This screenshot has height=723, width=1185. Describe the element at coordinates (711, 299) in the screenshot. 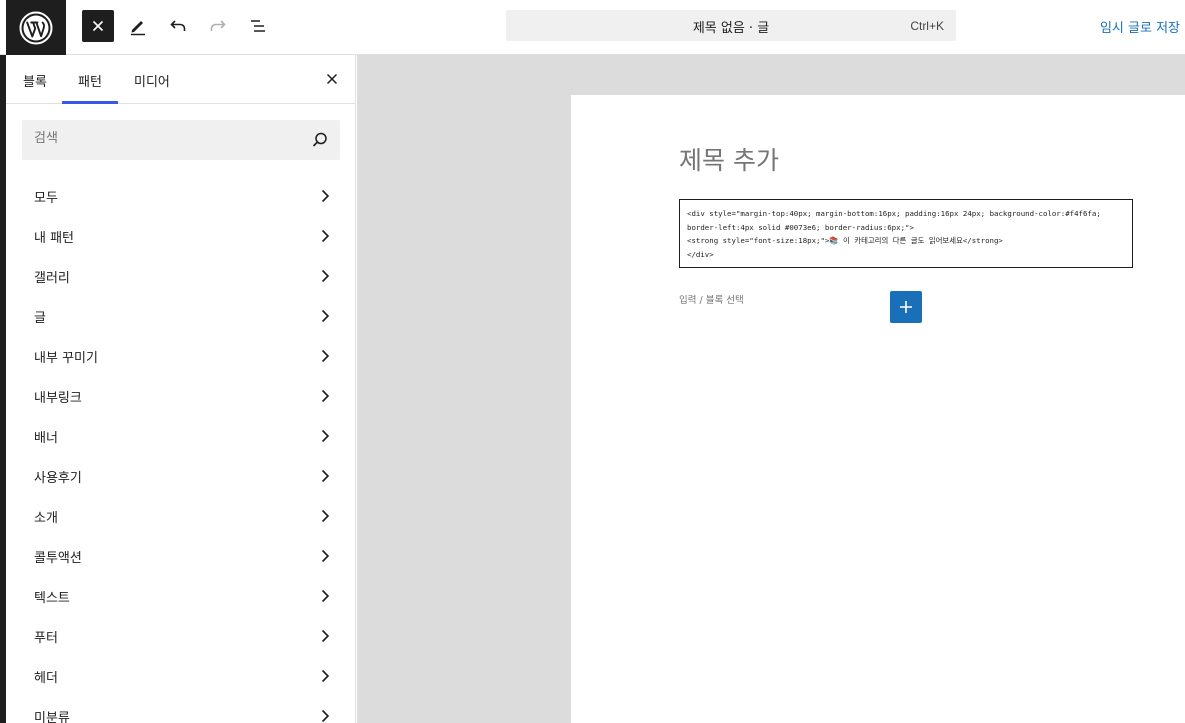

I see `default-block-appender: 입력 / 블록 선택` at that location.